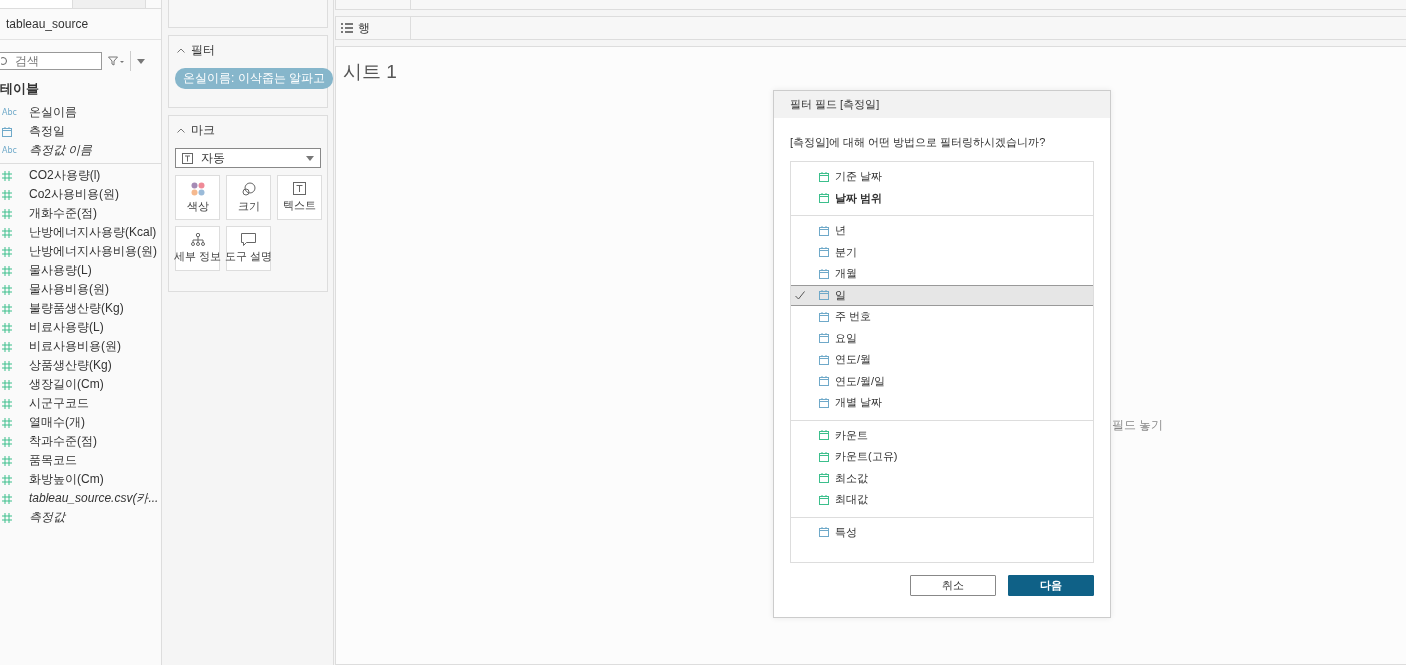 This screenshot has width=1406, height=665. I want to click on field-name: 측정값 이름, so click(61, 150).